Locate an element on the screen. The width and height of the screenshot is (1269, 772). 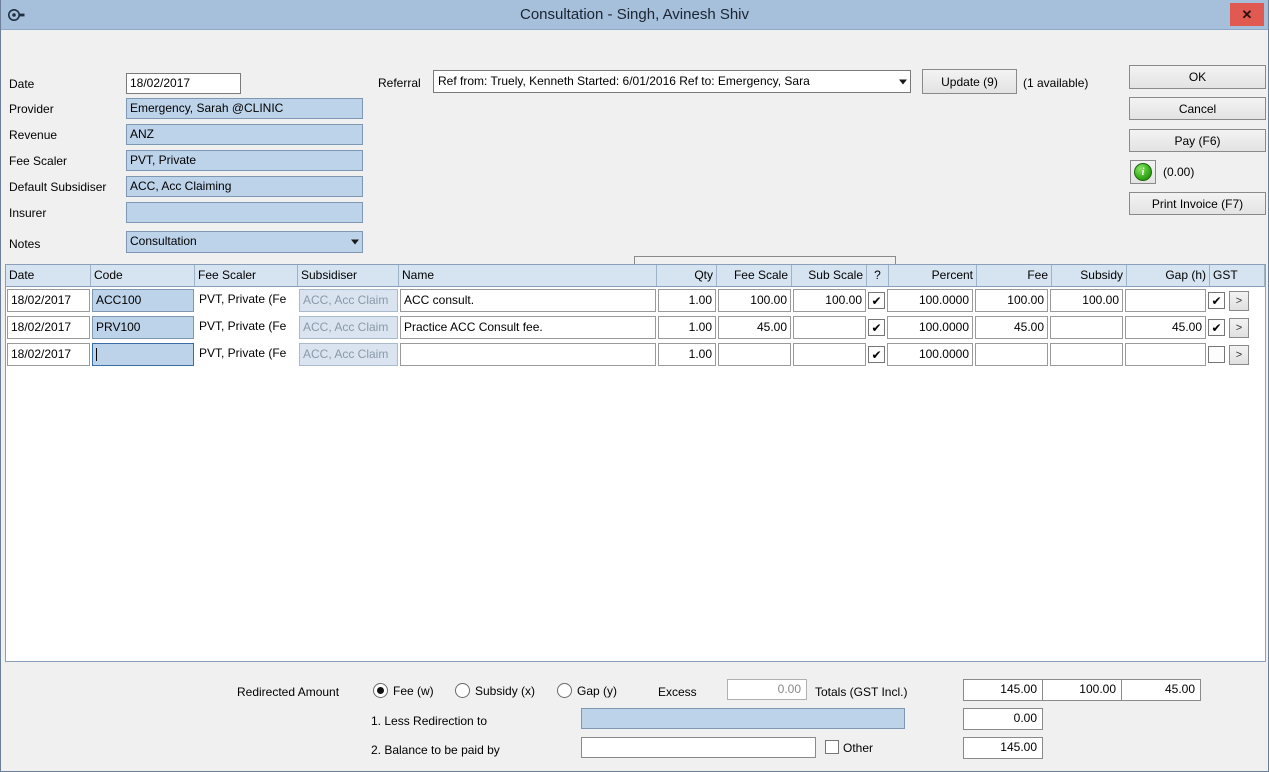
total-subsidy: 100.00 is located at coordinates (1082, 690).